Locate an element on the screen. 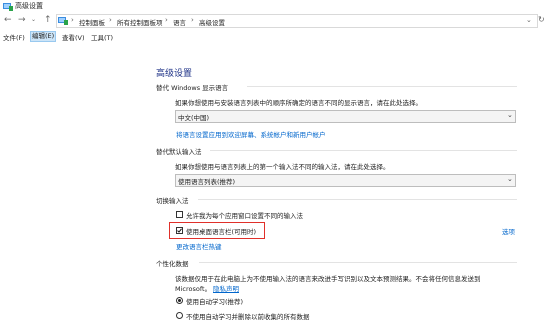 The height and width of the screenshot is (329, 547). per-app-input-checkbox is located at coordinates (179, 214).